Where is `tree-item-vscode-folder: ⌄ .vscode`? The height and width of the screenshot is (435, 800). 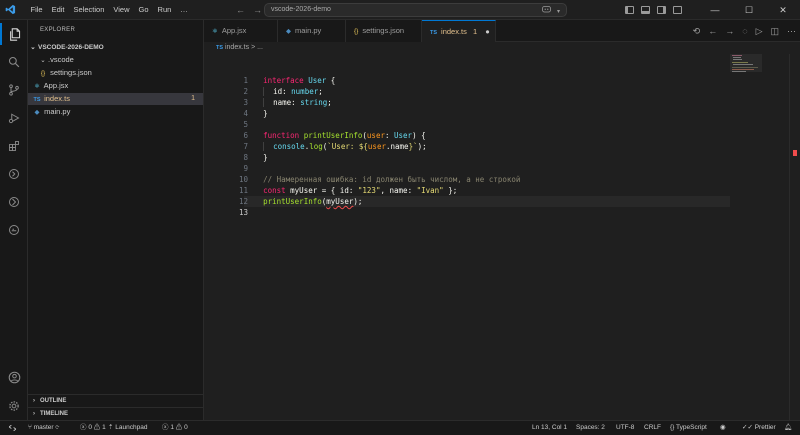
tree-item-vscode-folder: ⌄ .vscode is located at coordinates (115, 60).